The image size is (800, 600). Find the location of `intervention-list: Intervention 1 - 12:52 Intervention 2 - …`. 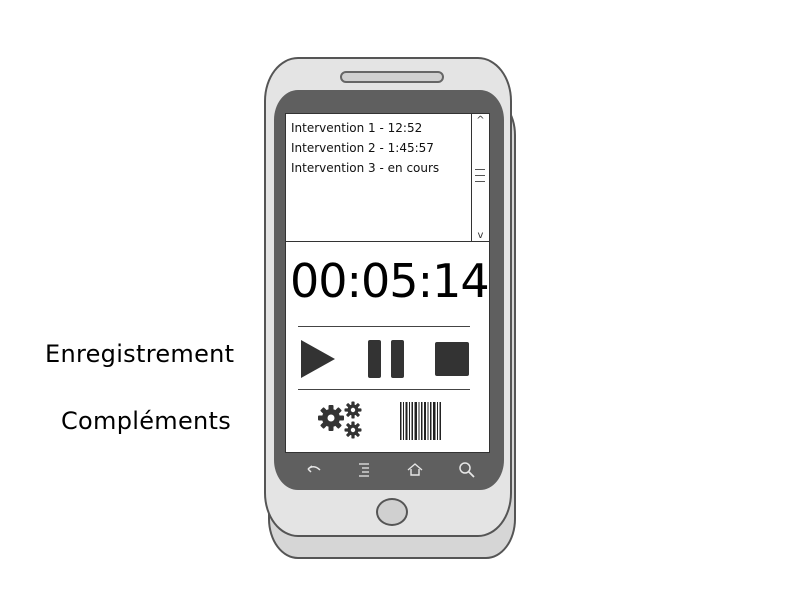

intervention-list: Intervention 1 - 12:52 Intervention 2 - … is located at coordinates (387, 178).